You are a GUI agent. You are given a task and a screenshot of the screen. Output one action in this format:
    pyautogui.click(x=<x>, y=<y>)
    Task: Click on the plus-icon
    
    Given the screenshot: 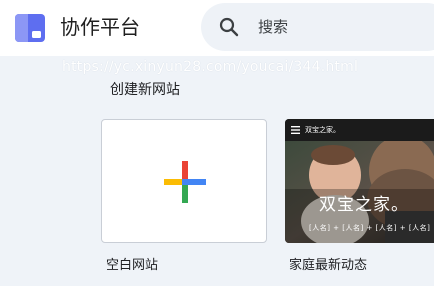 What is the action you would take?
    pyautogui.click(x=185, y=182)
    